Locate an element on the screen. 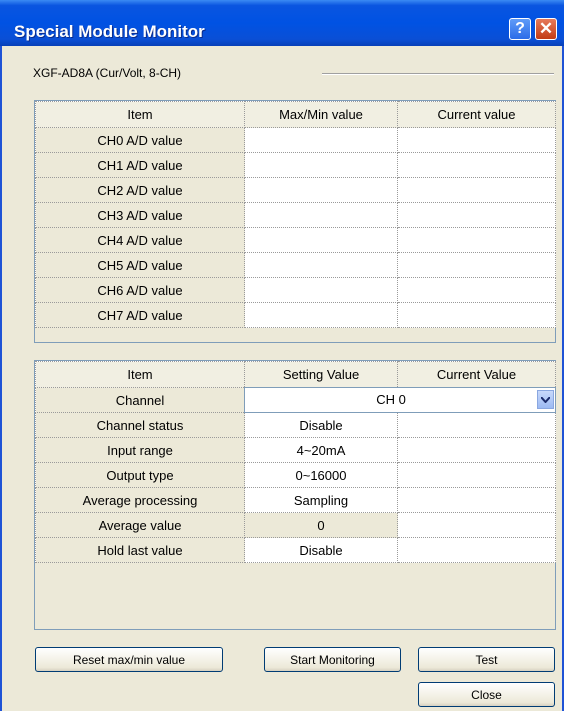 This screenshot has height=711, width=564. table-row: Hold last value Disable is located at coordinates (295, 550).